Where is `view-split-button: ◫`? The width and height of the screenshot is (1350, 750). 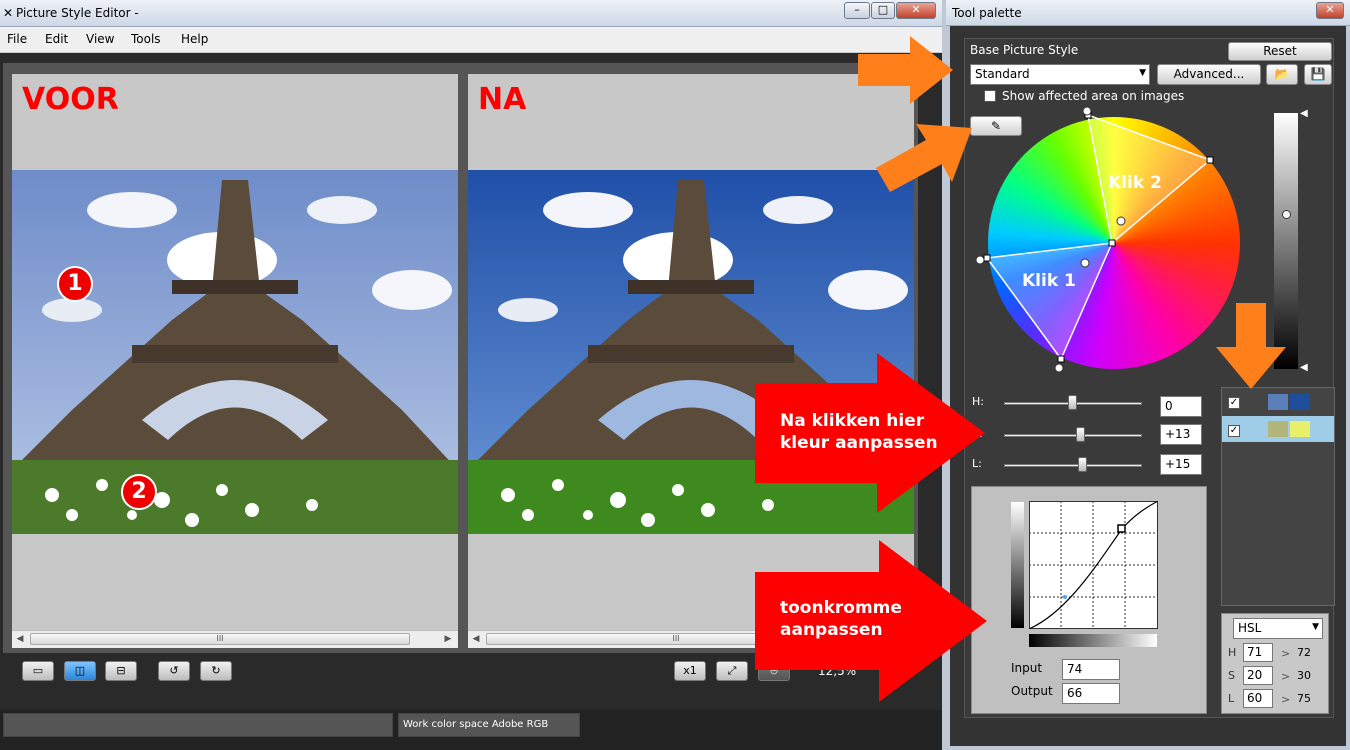
view-split-button: ◫ is located at coordinates (80, 671).